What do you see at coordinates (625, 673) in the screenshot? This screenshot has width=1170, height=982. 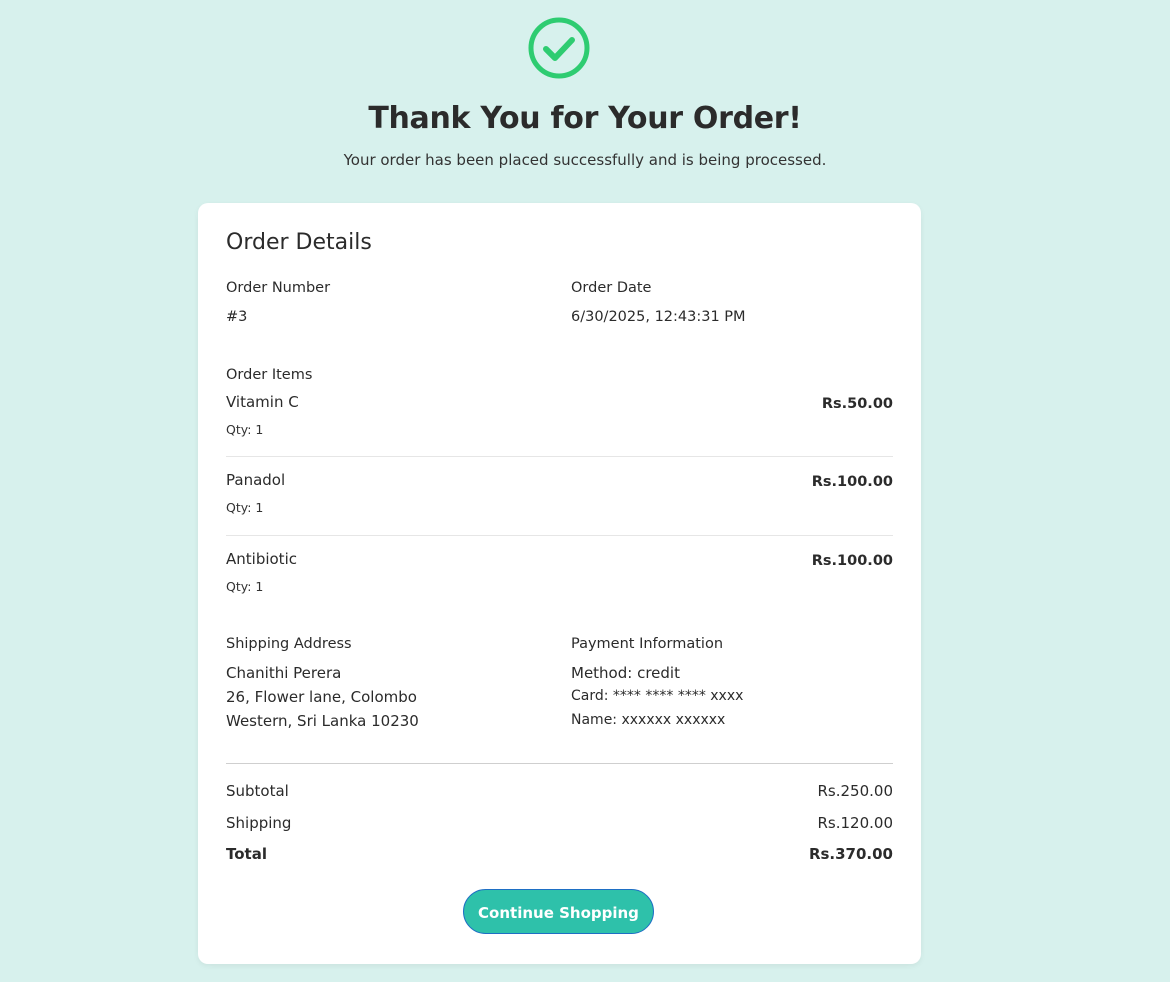 I see `payment-method: Method: credit` at bounding box center [625, 673].